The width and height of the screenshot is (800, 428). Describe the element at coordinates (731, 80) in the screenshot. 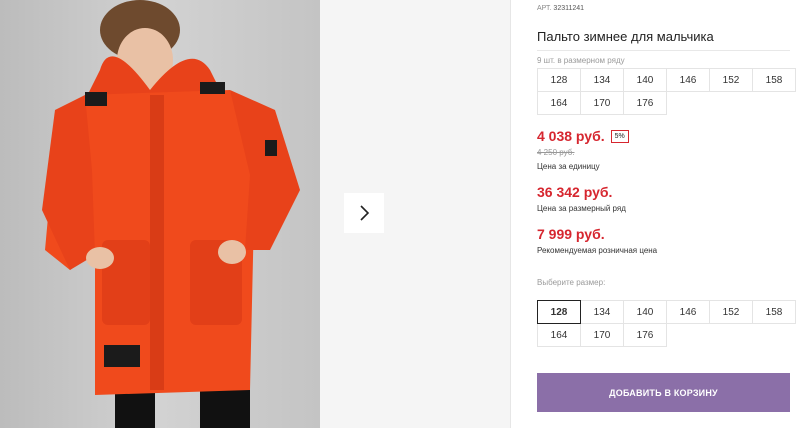

I see `size-row-cell: 152` at that location.